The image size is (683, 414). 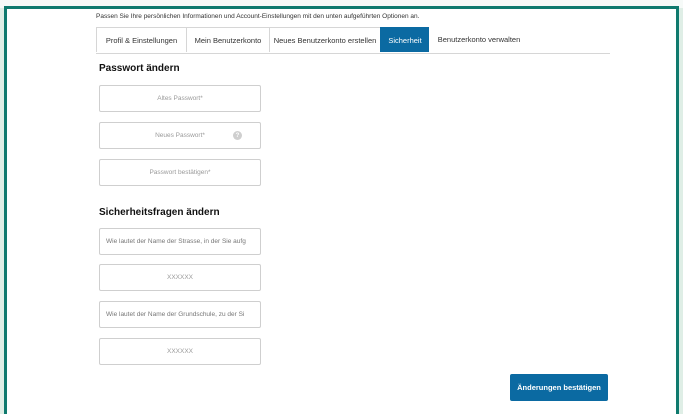 I want to click on help-icon: ?, so click(x=237, y=135).